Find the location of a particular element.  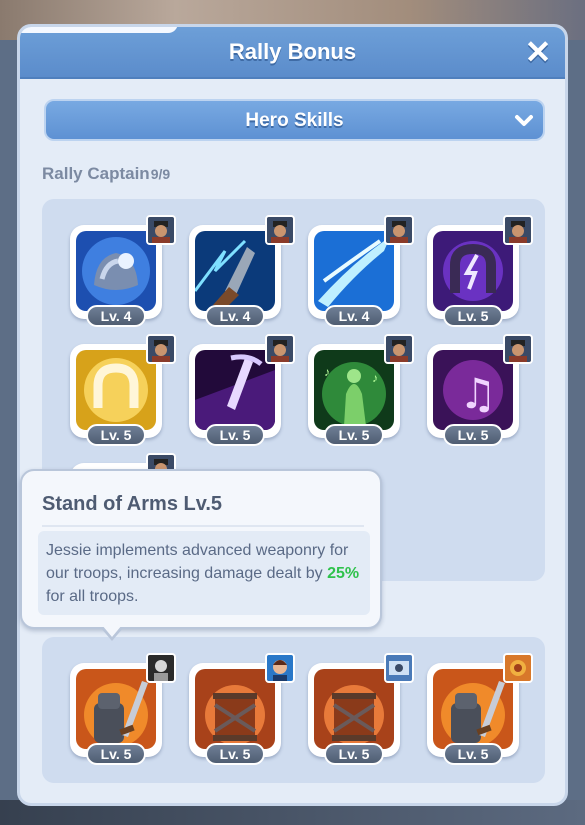

tooltip-arrow-inner is located at coordinates (112, 631).